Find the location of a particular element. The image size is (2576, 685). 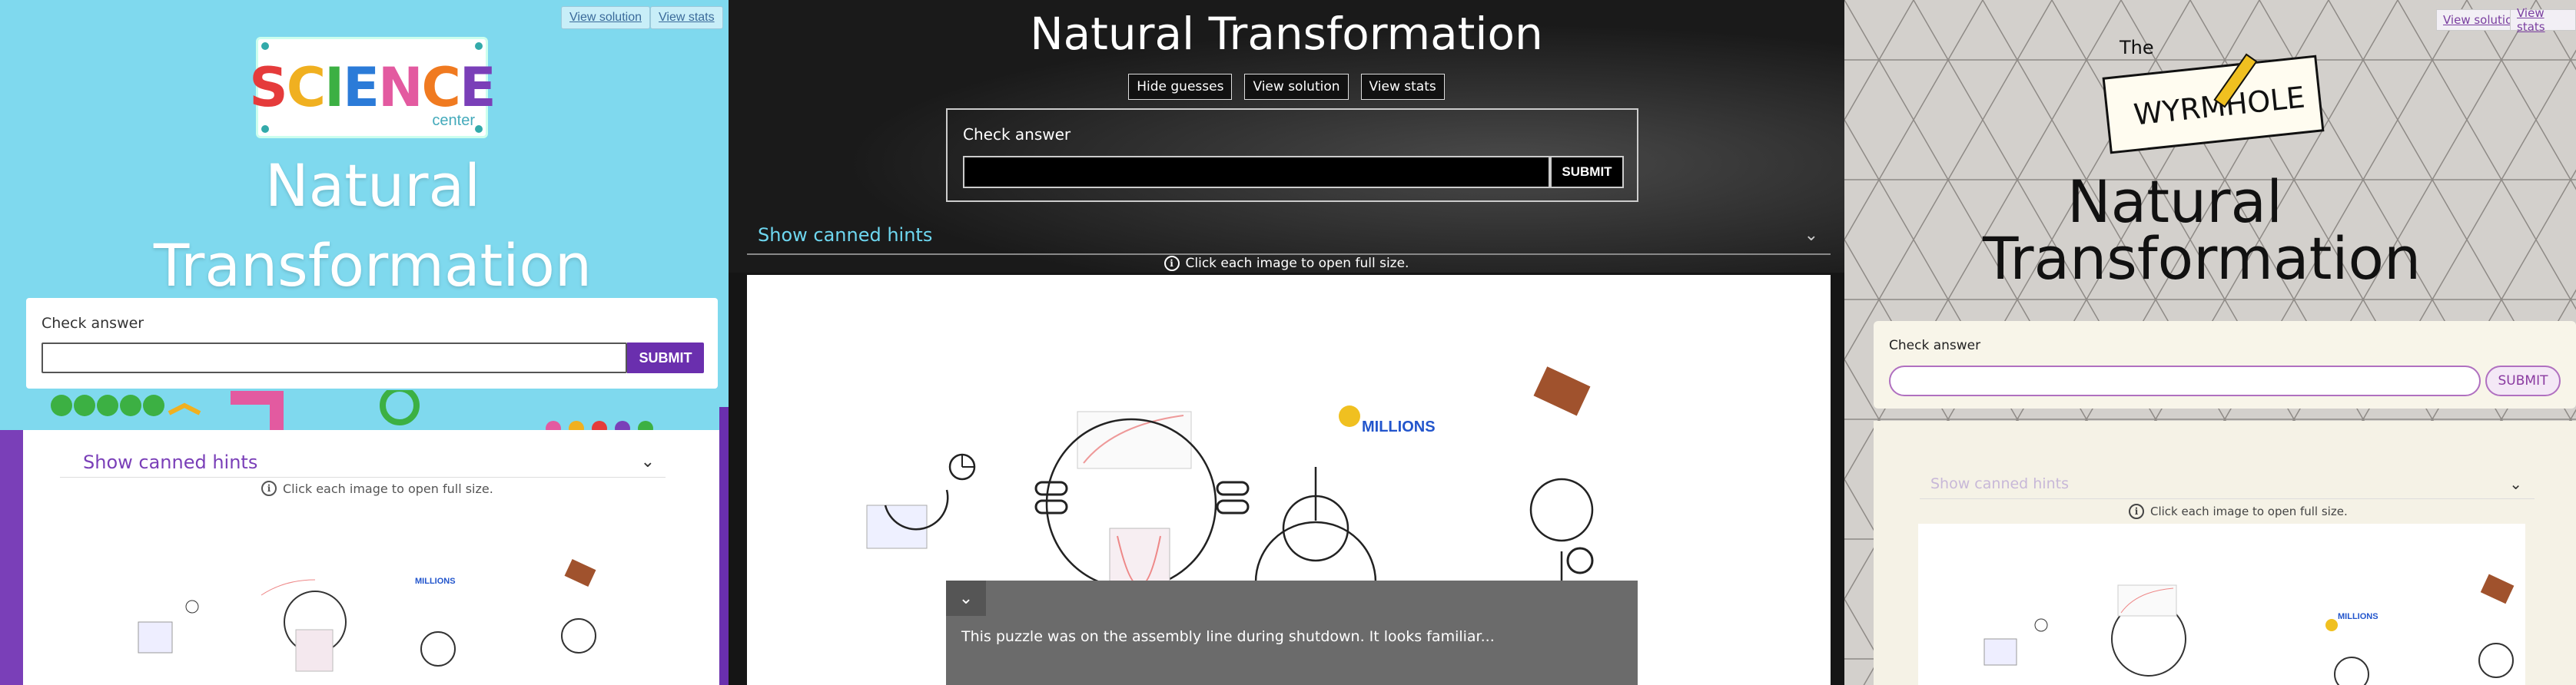

popup-toggle-button: ⌄ is located at coordinates (966, 599).